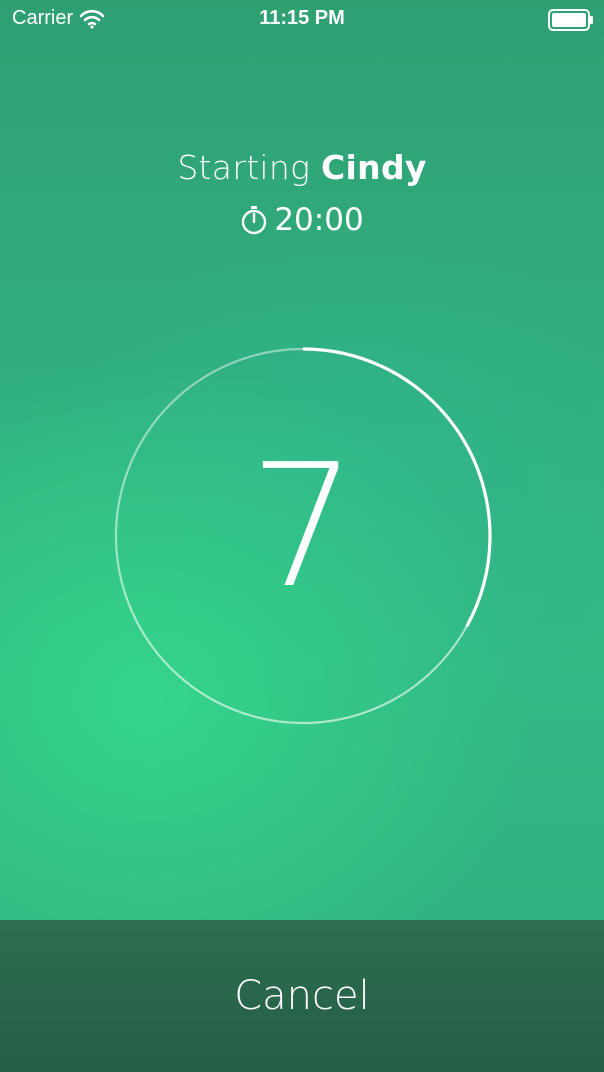  Describe the element at coordinates (303, 527) in the screenshot. I see `countdown-number: 7` at that location.